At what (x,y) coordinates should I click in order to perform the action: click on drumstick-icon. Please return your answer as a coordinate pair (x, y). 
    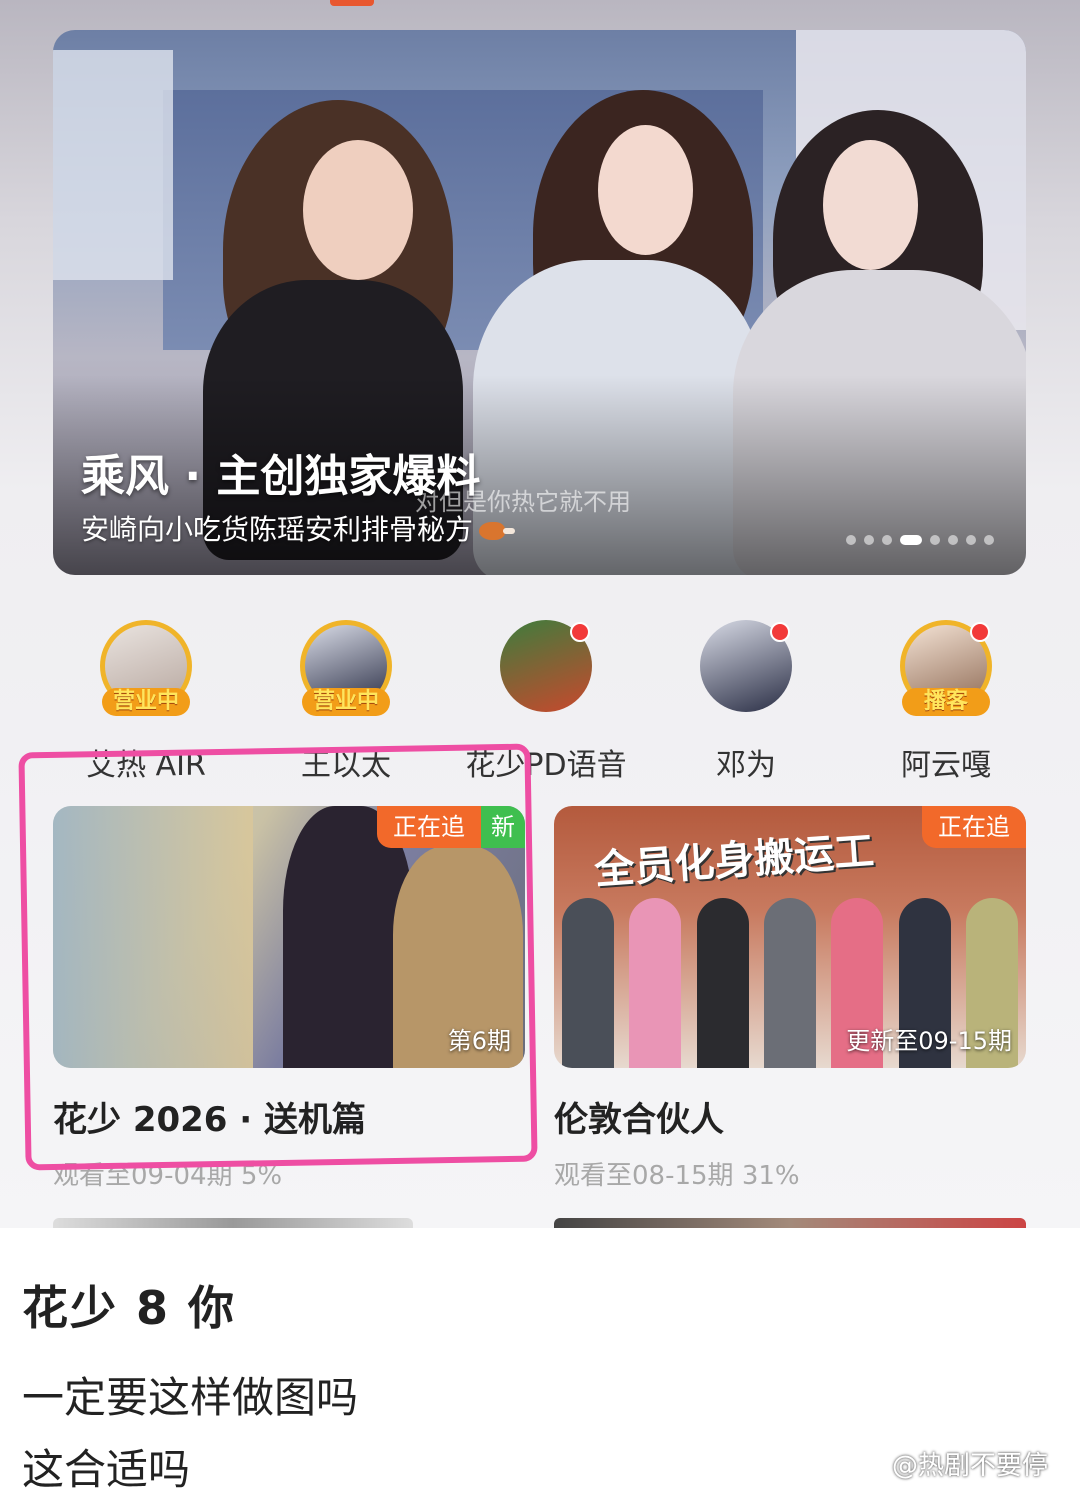
    Looking at the image, I should click on (497, 531).